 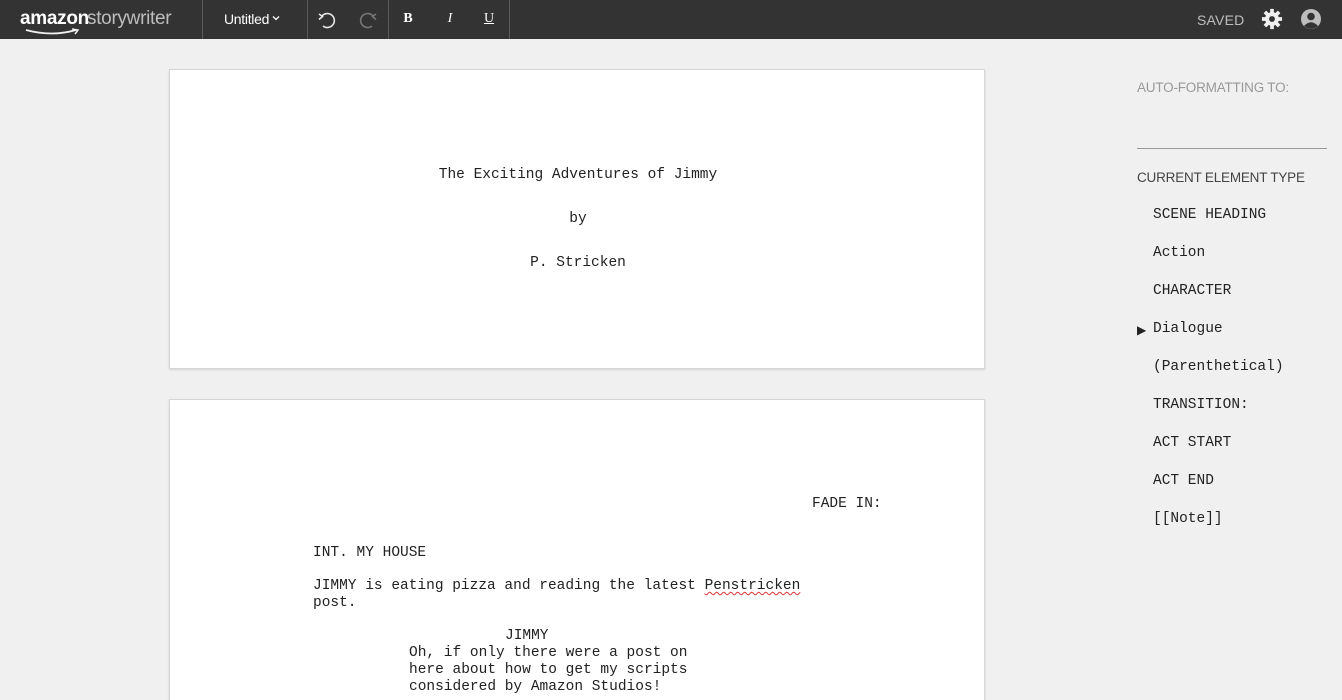 What do you see at coordinates (450, 19) in the screenshot?
I see `italic-button: I` at bounding box center [450, 19].